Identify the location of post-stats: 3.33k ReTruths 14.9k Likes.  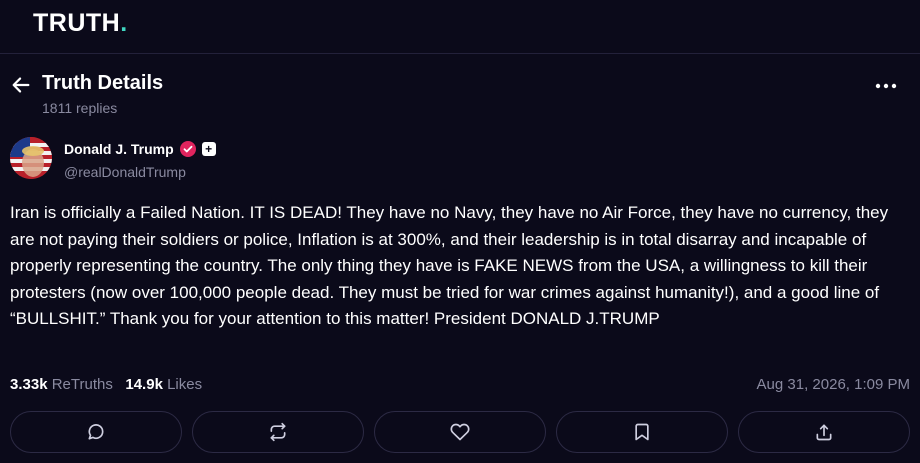
(106, 384).